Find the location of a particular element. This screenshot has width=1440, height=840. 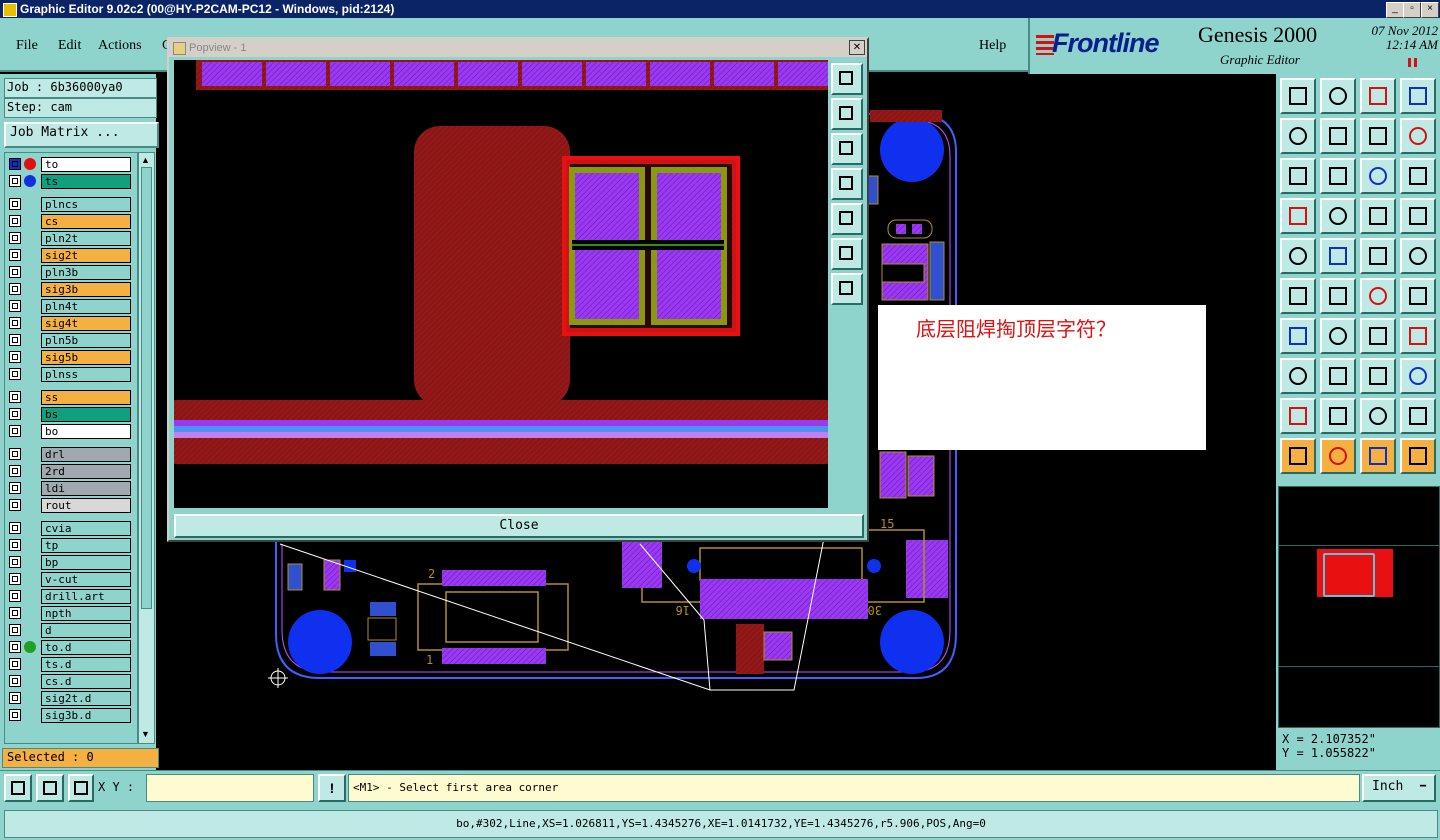

layer-name: plncs is located at coordinates (86, 204).